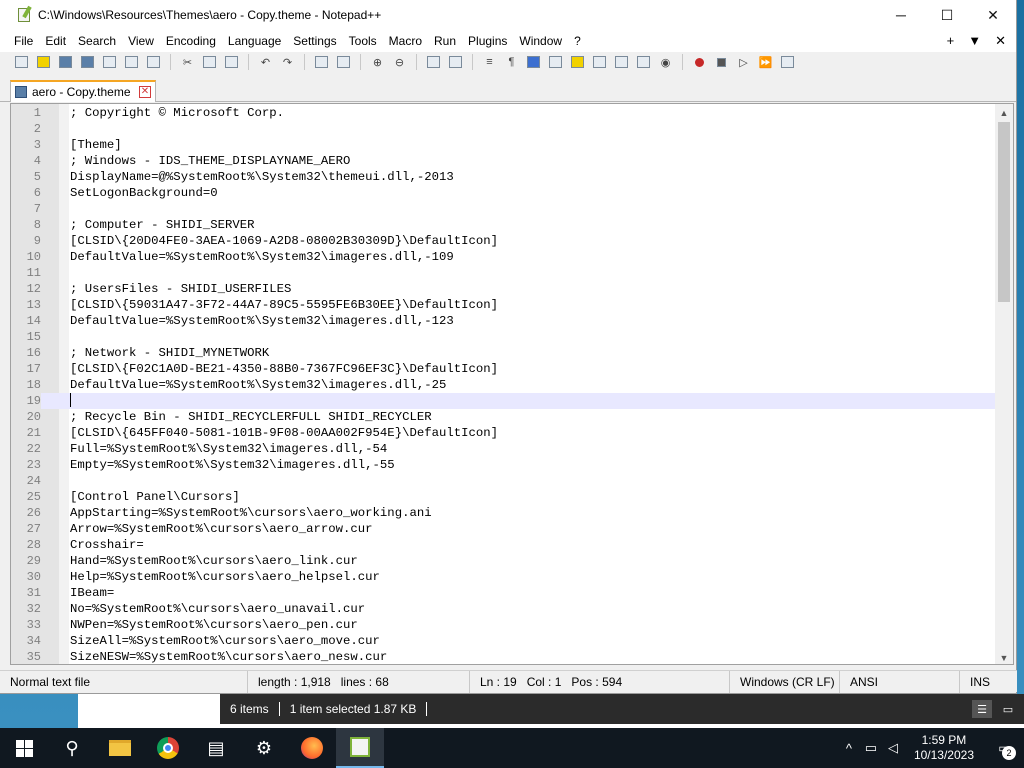 This screenshot has width=1024, height=768. What do you see at coordinates (787, 62) in the screenshot?
I see `save-macro-icon` at bounding box center [787, 62].